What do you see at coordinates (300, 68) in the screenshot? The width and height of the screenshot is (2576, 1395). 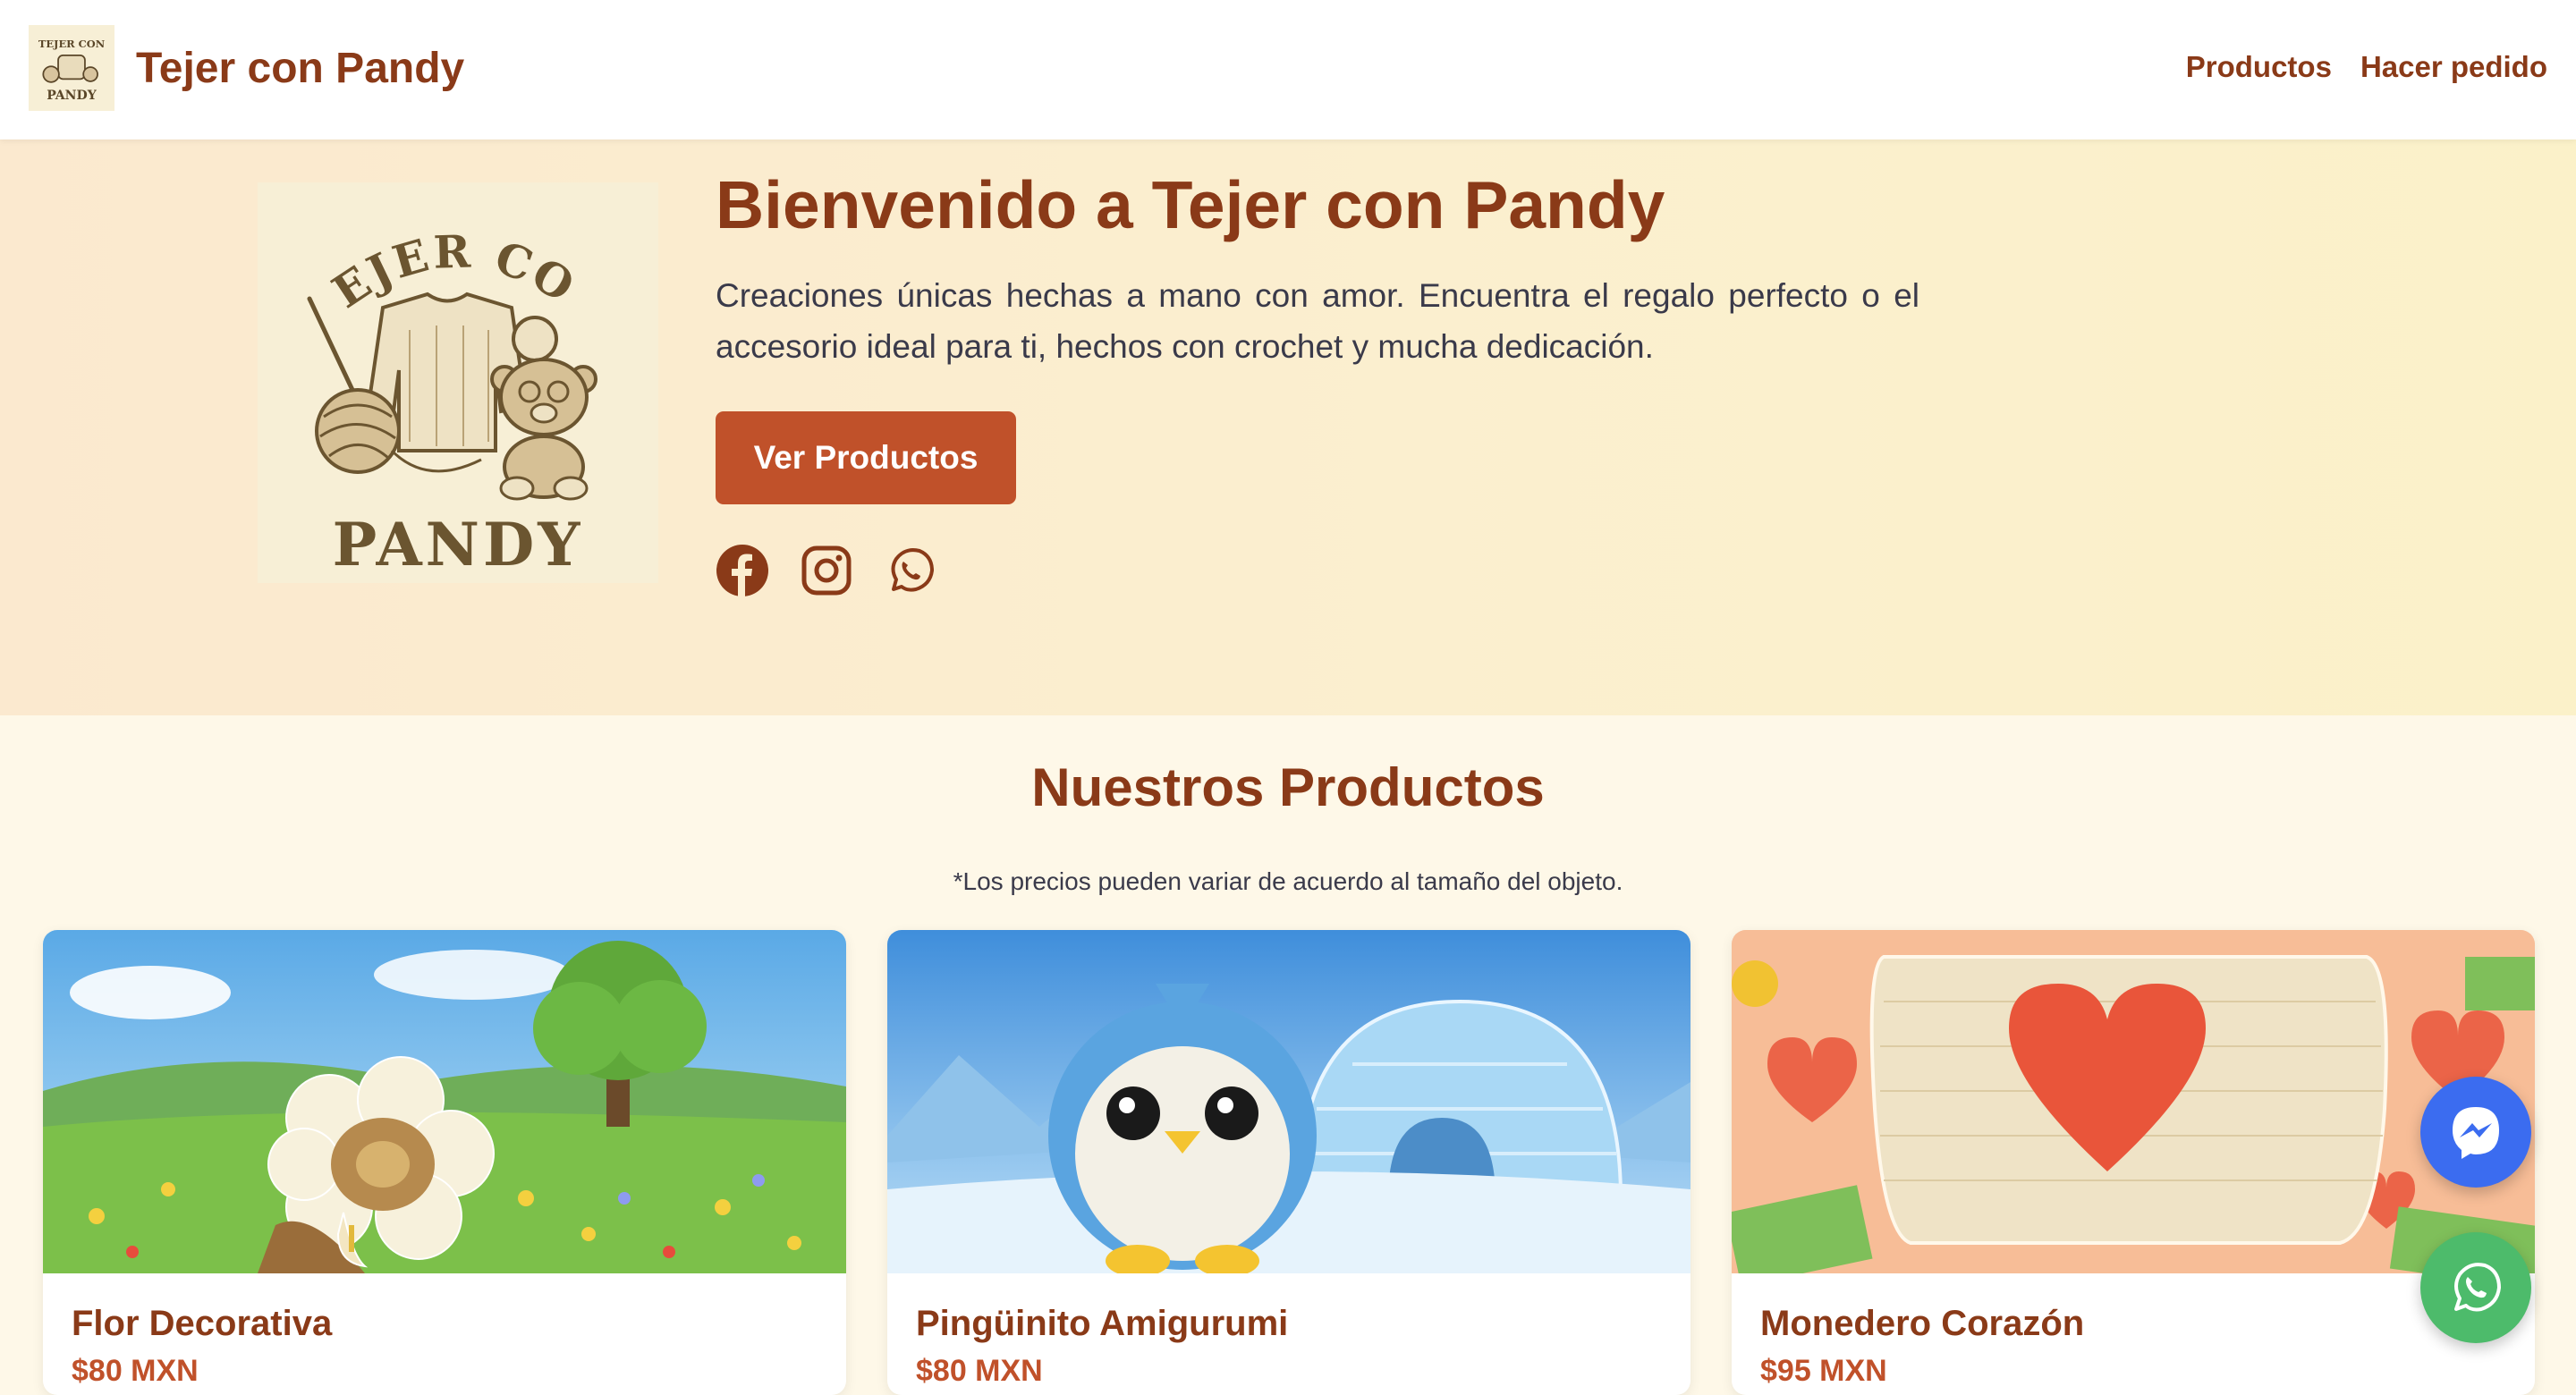 I see `brand-name: Tejer con Pandy` at bounding box center [300, 68].